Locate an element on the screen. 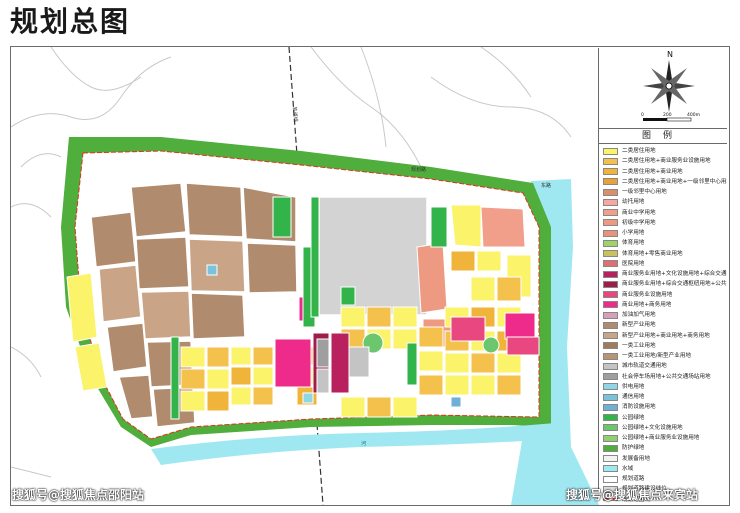 The height and width of the screenshot is (513, 740). legend-label: 社会停车场用地+公共交通场站用地 is located at coordinates (666, 376).